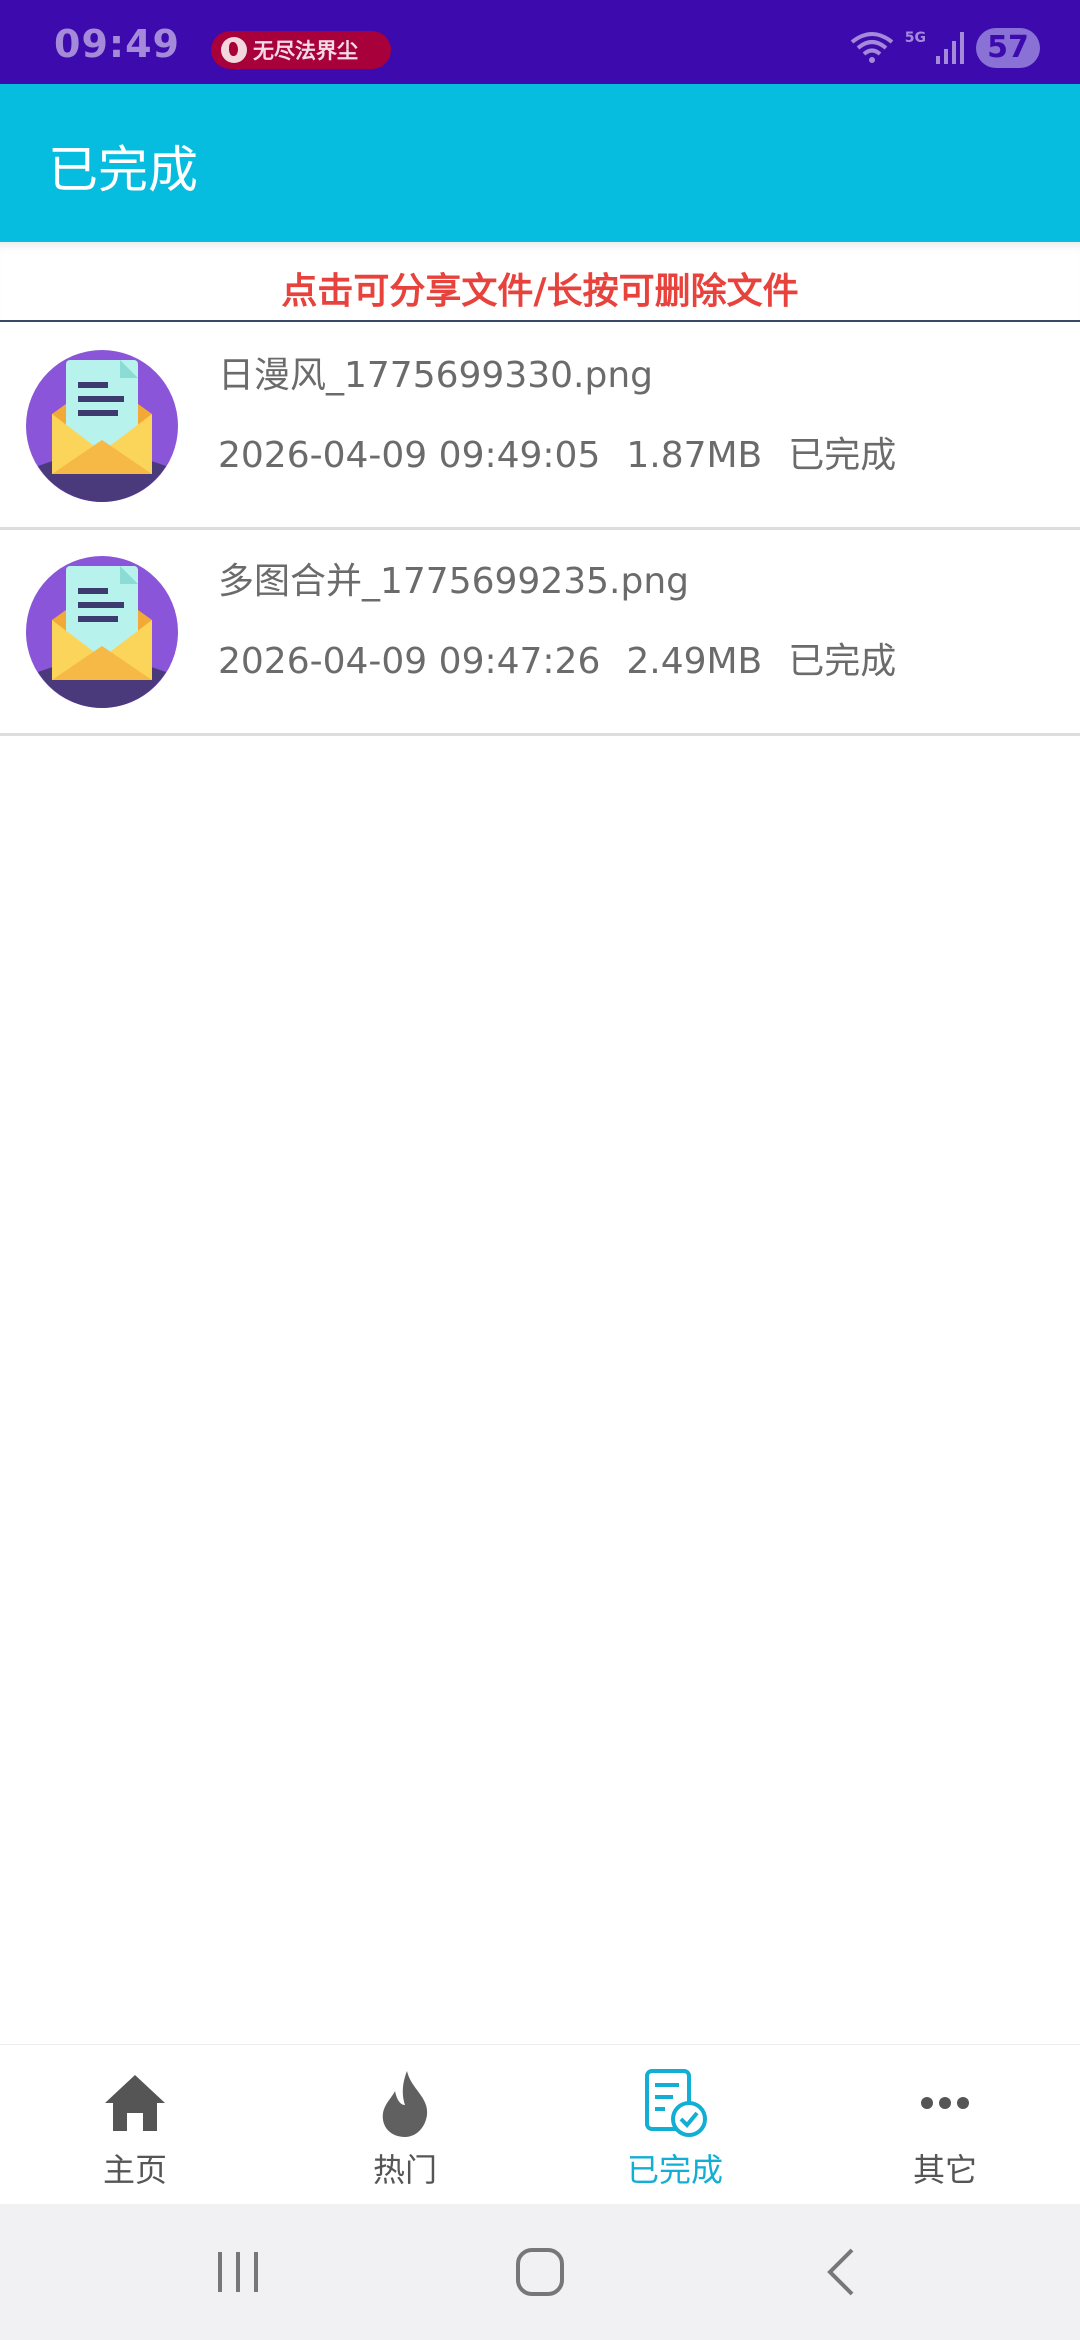 The height and width of the screenshot is (2340, 1080). I want to click on nav-label: 已完成, so click(674, 2170).